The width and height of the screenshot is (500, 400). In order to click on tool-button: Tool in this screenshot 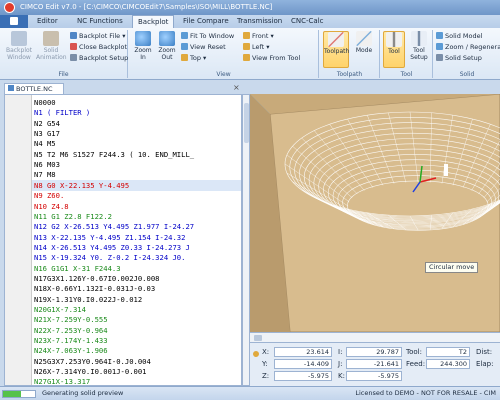, I will do `click(394, 49)`.